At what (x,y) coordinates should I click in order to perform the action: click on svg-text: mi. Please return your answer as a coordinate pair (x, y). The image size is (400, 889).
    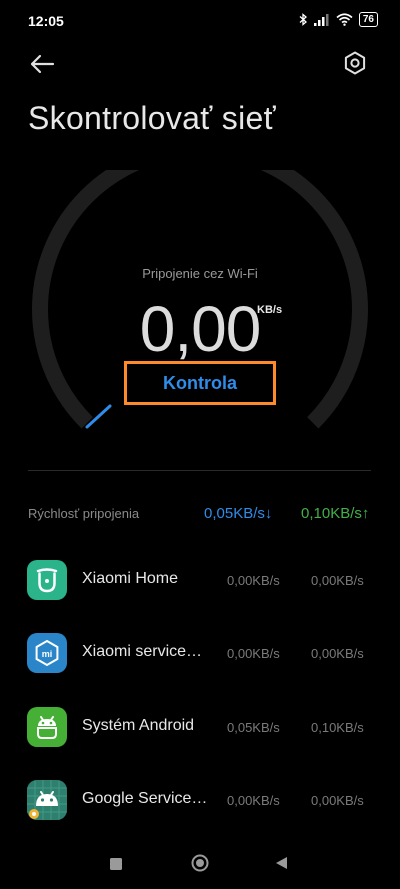
    Looking at the image, I should click on (47, 654).